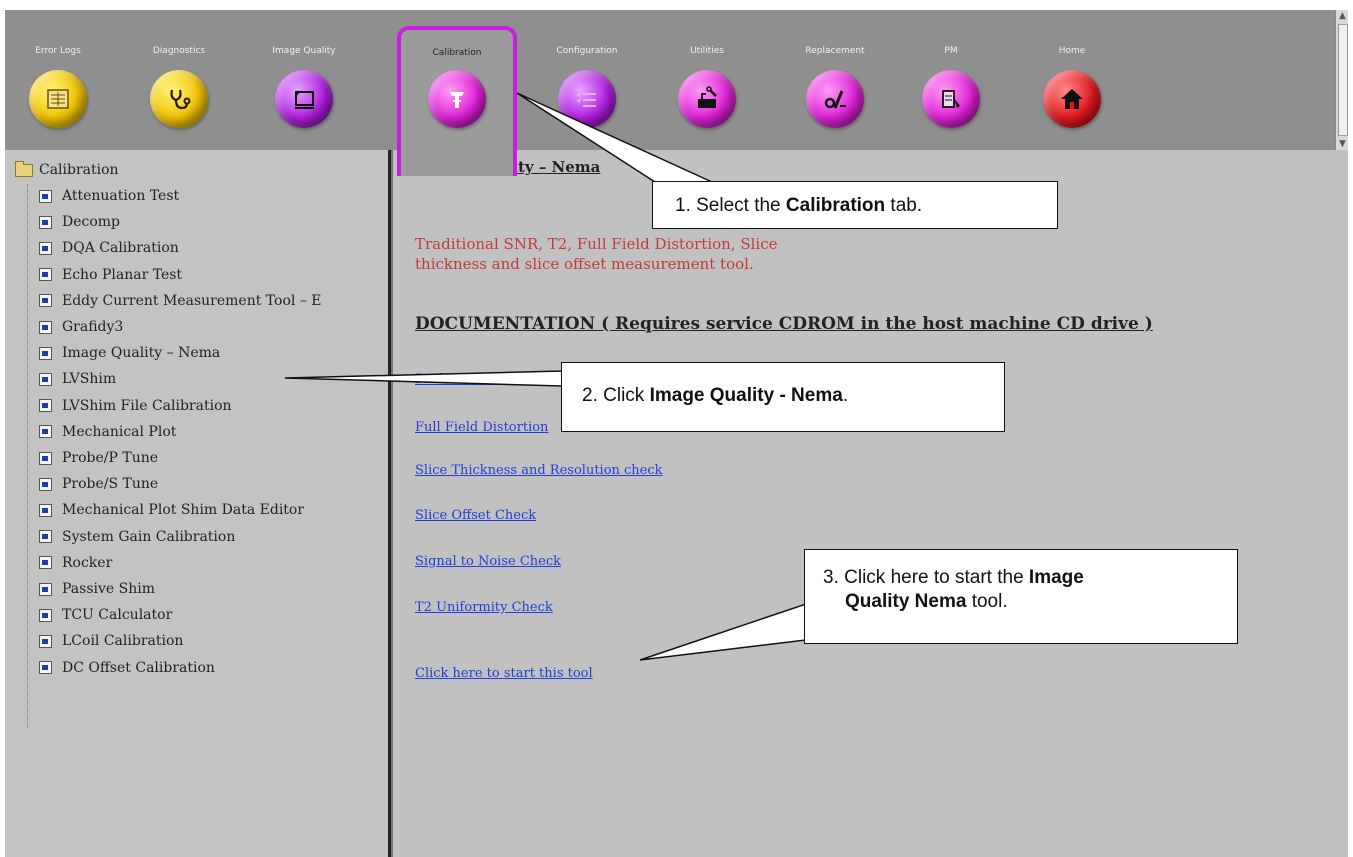 This screenshot has width=1353, height=857. I want to click on calibration-icon, so click(457, 99).